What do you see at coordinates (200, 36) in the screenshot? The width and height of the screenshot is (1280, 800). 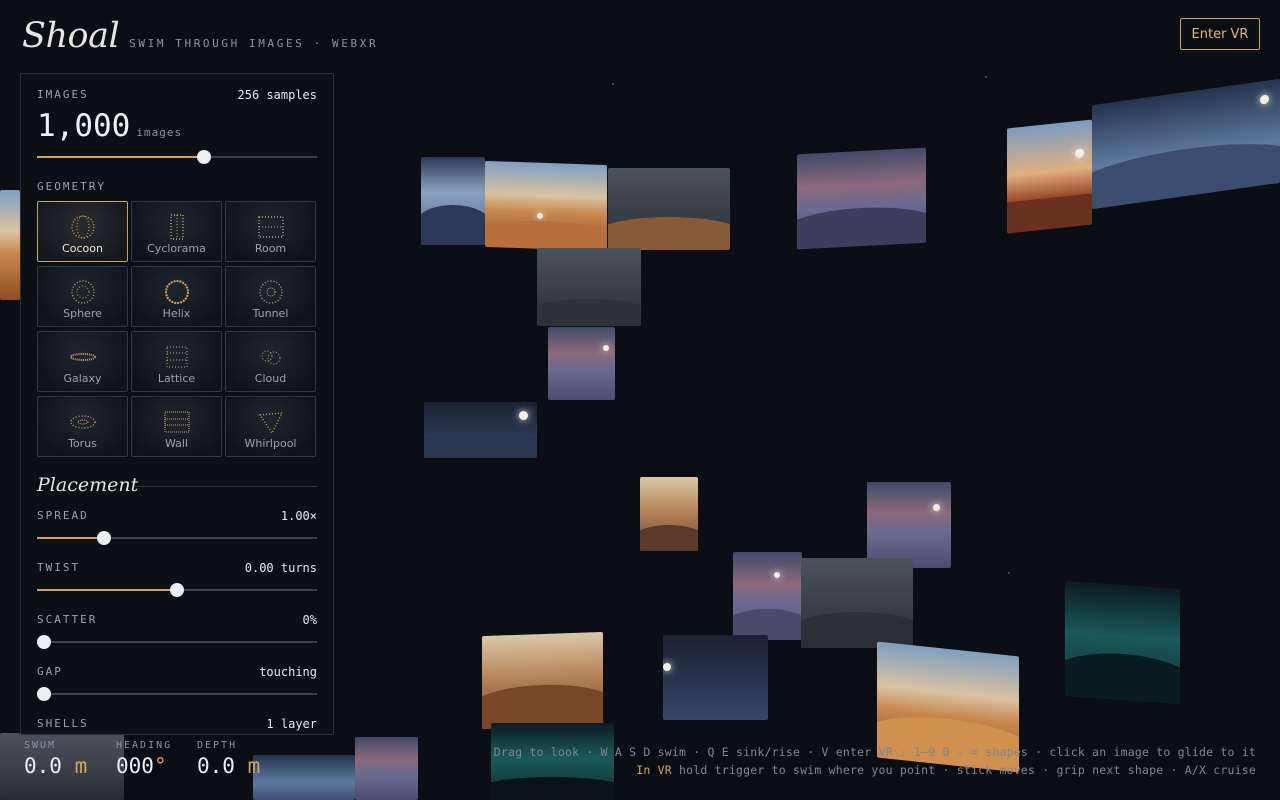 I see `app-brand: Shoal SWIM THROUGH IMAGES · WEBXR` at bounding box center [200, 36].